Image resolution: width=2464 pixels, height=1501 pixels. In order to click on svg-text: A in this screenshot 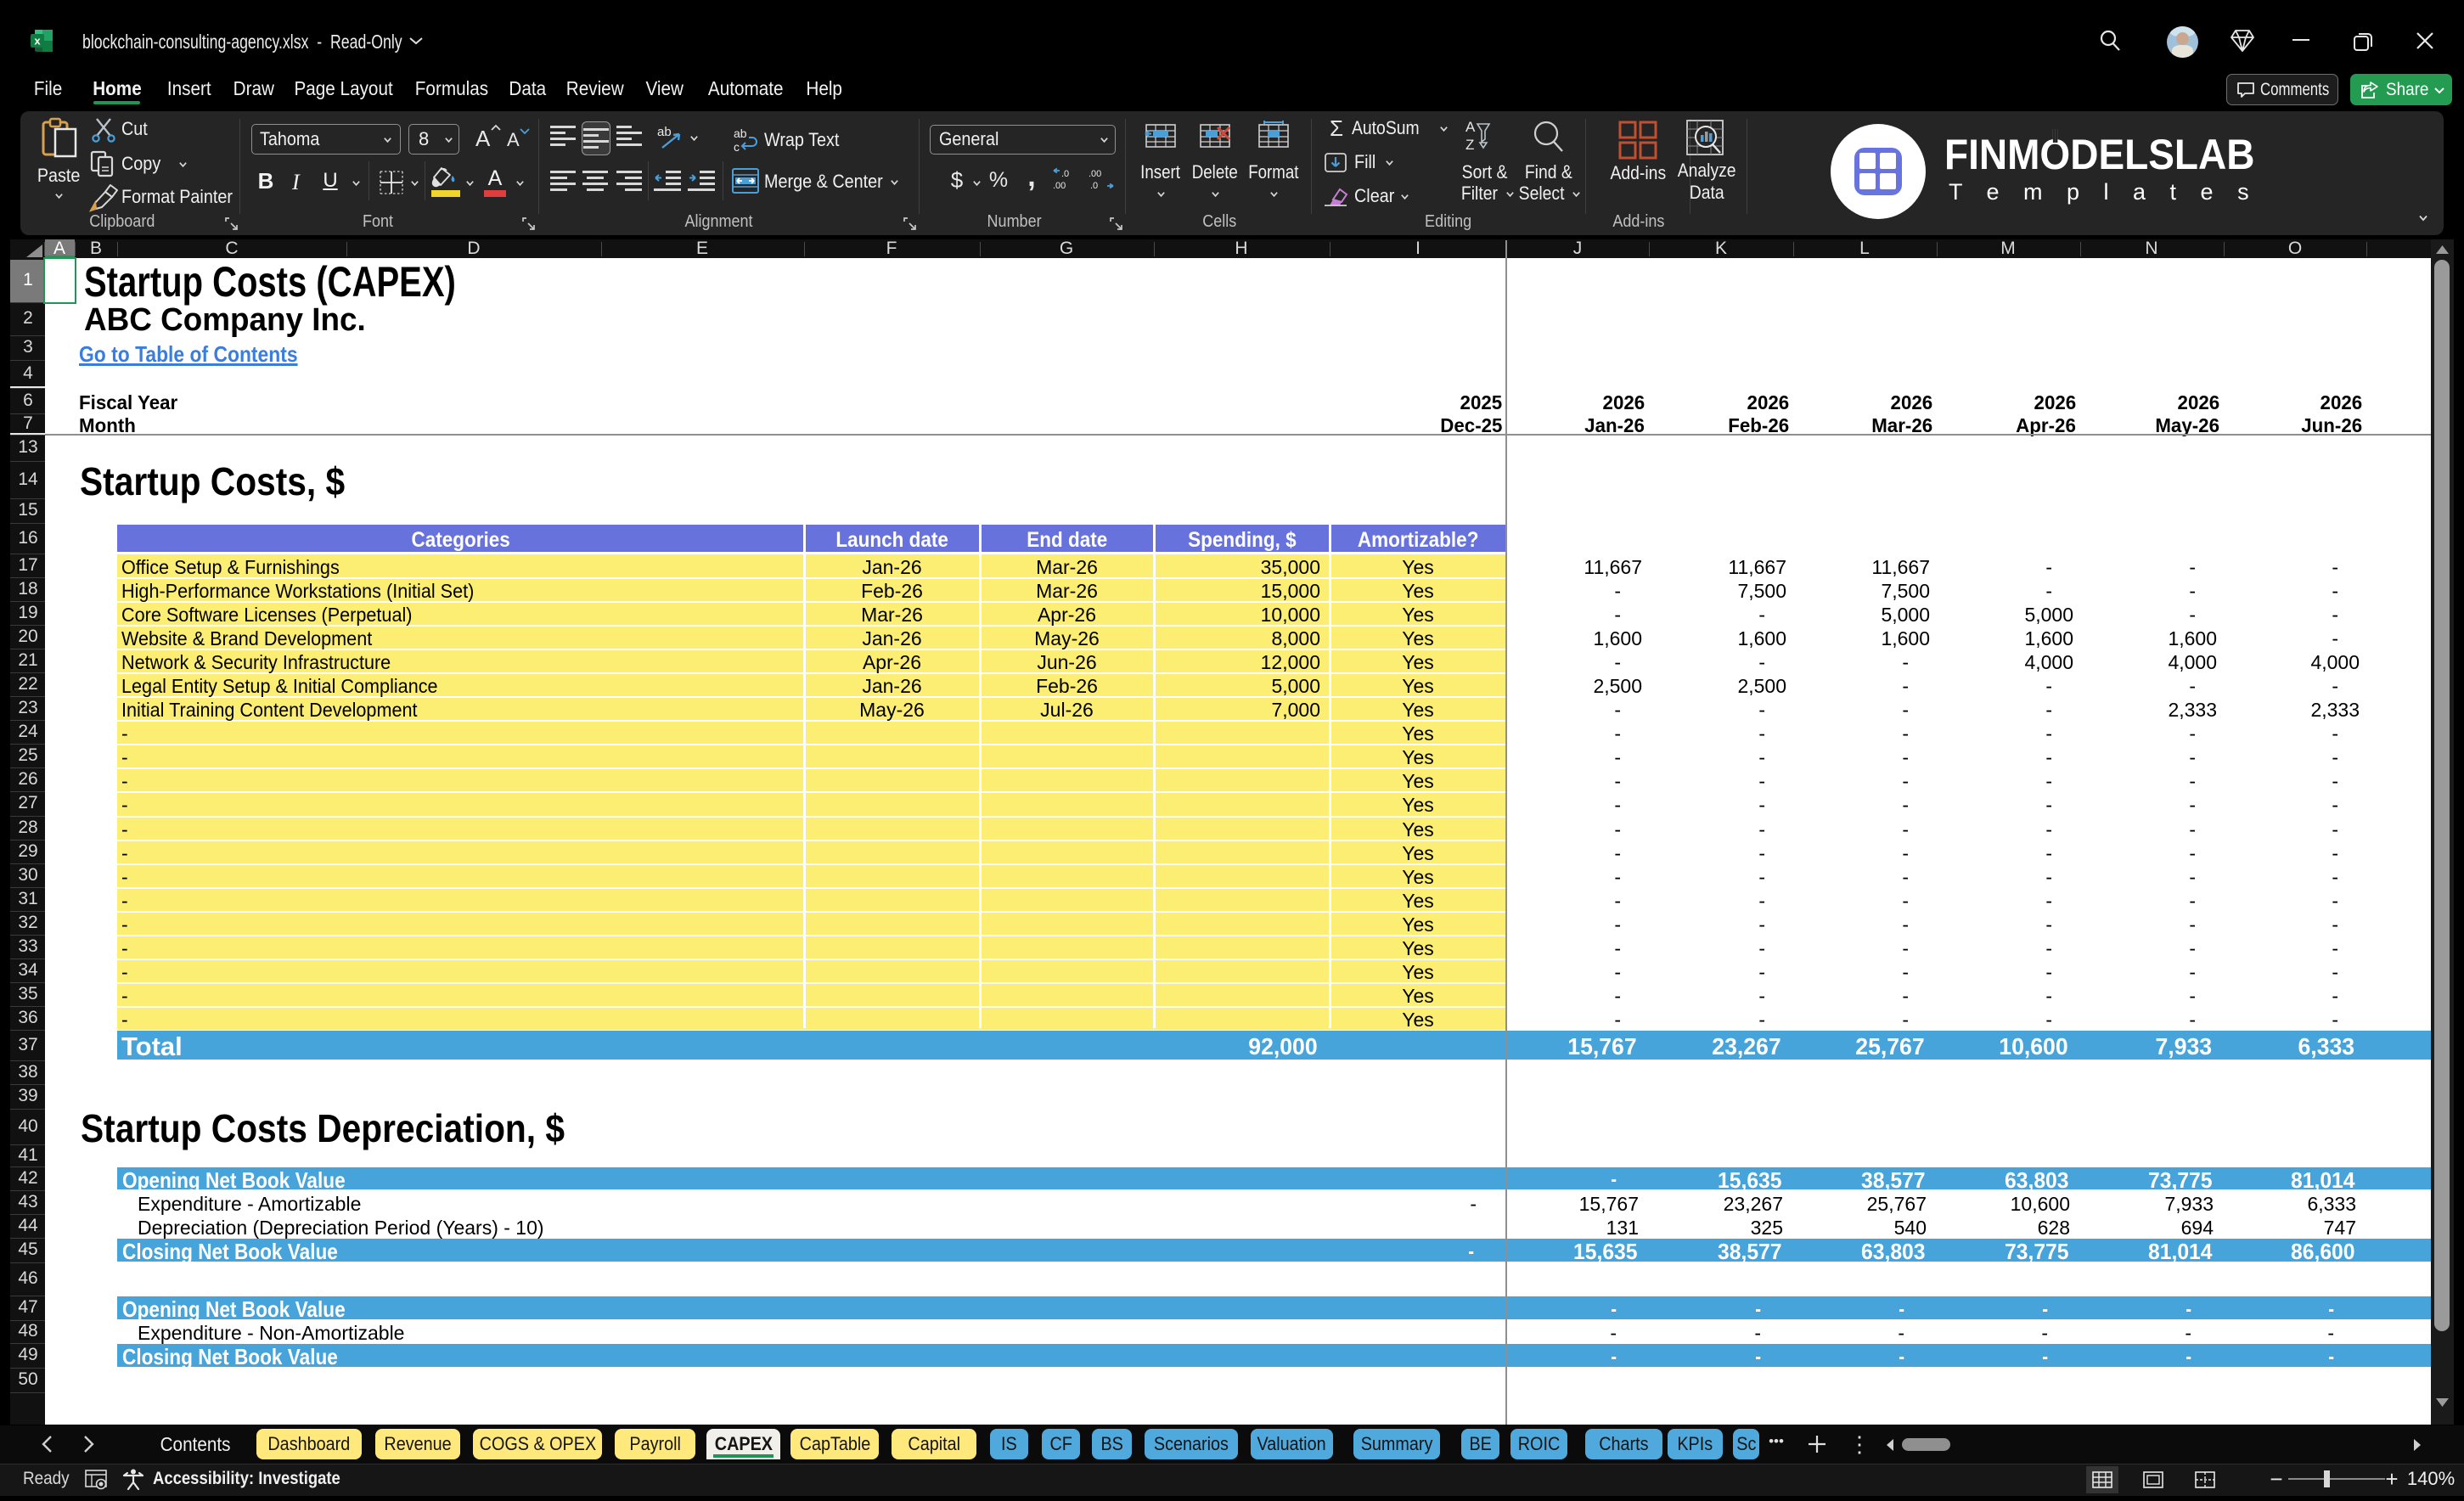, I will do `click(1470, 127)`.